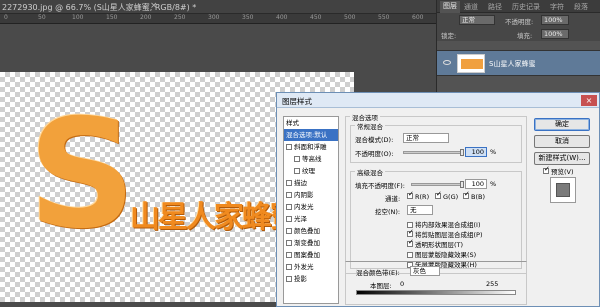 The width and height of the screenshot is (600, 307). What do you see at coordinates (436, 292) in the screenshot?
I see `this-layer-gradient` at bounding box center [436, 292].